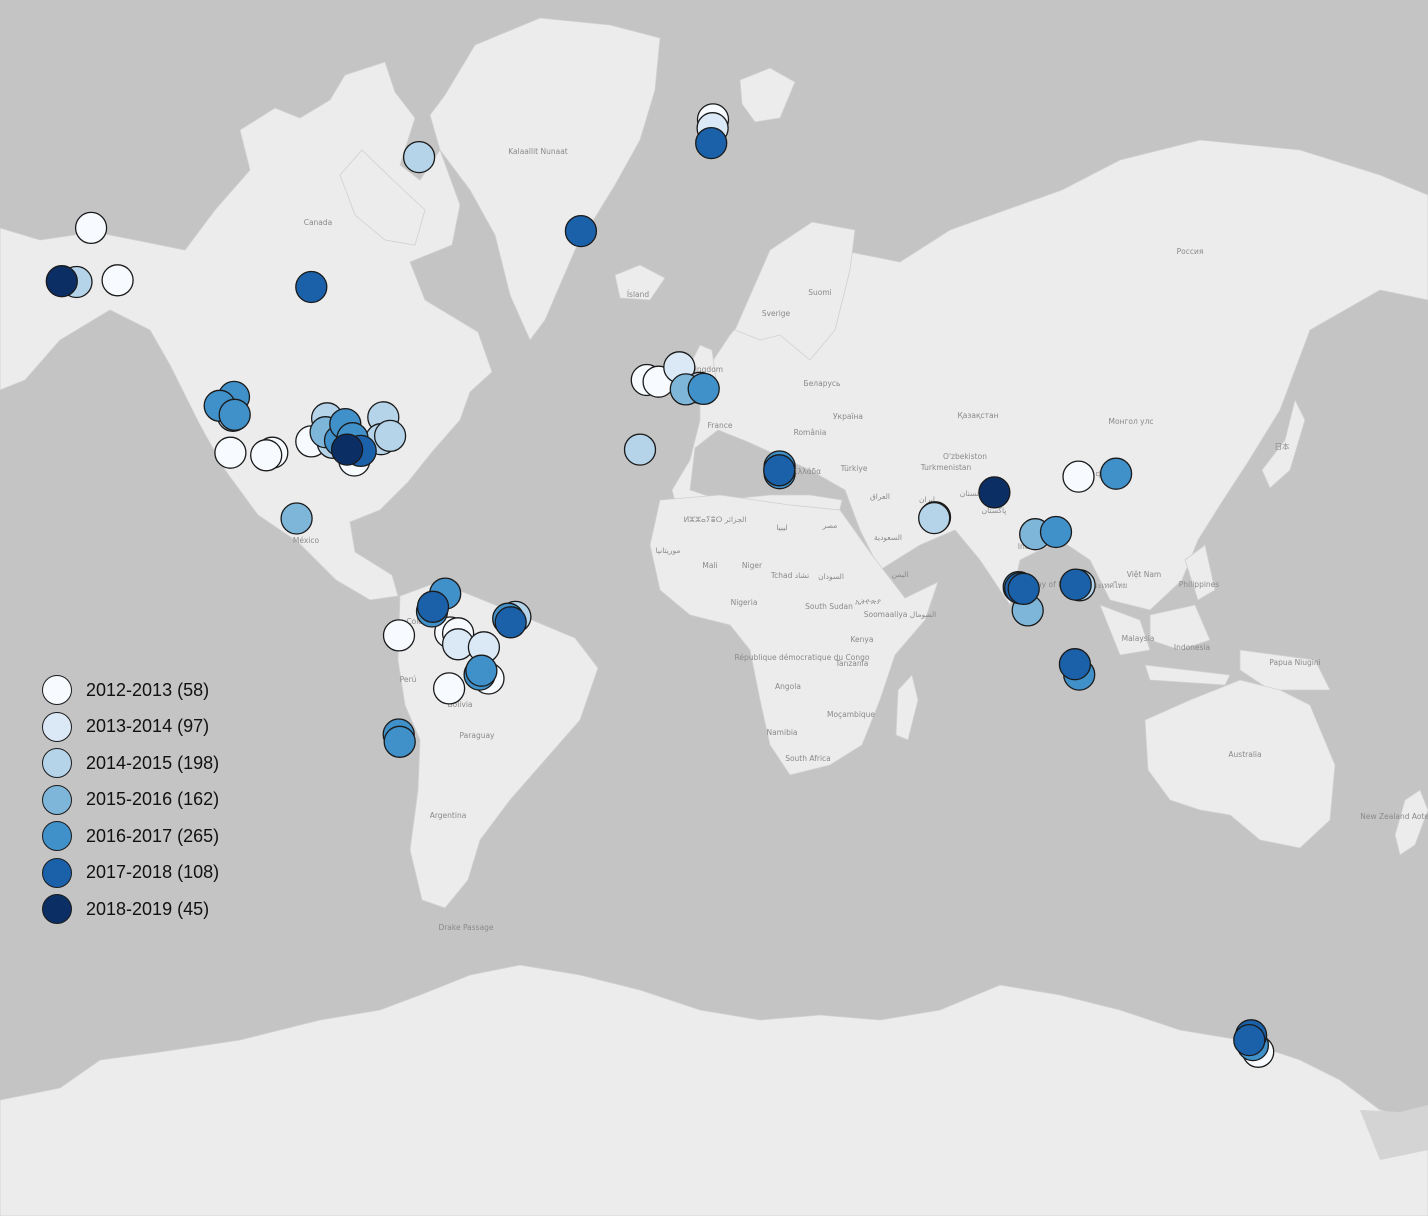 This screenshot has height=1216, width=1428. What do you see at coordinates (638, 294) in the screenshot?
I see `place-label: Ísland` at bounding box center [638, 294].